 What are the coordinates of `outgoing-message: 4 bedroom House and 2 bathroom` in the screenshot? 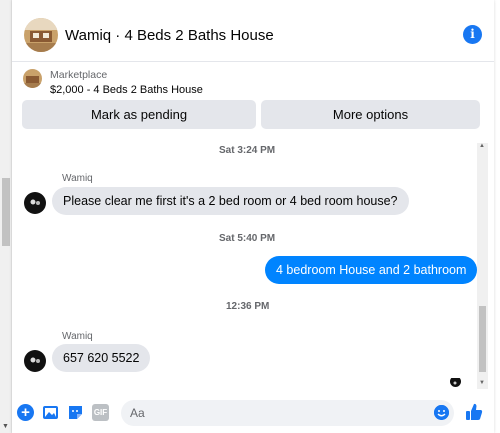 It's located at (371, 270).